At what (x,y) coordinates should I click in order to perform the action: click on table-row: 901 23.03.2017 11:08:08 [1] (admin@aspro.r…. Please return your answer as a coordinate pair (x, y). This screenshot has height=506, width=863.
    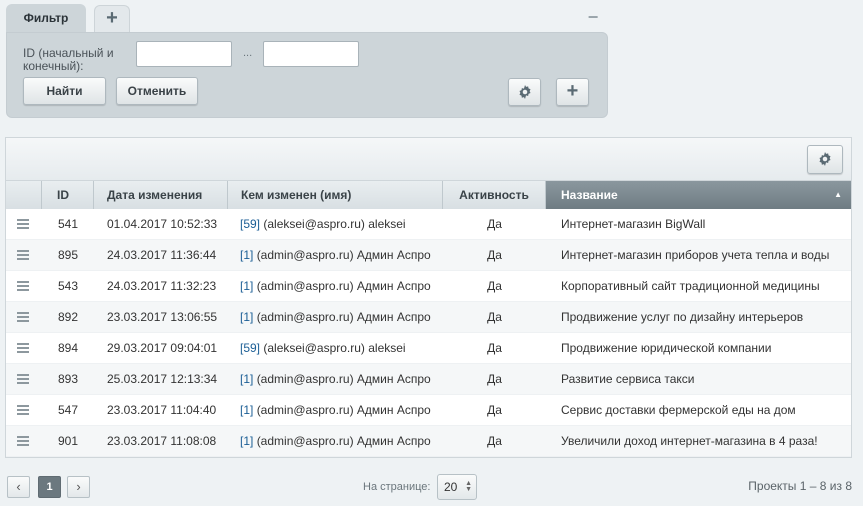
    Looking at the image, I should click on (428, 441).